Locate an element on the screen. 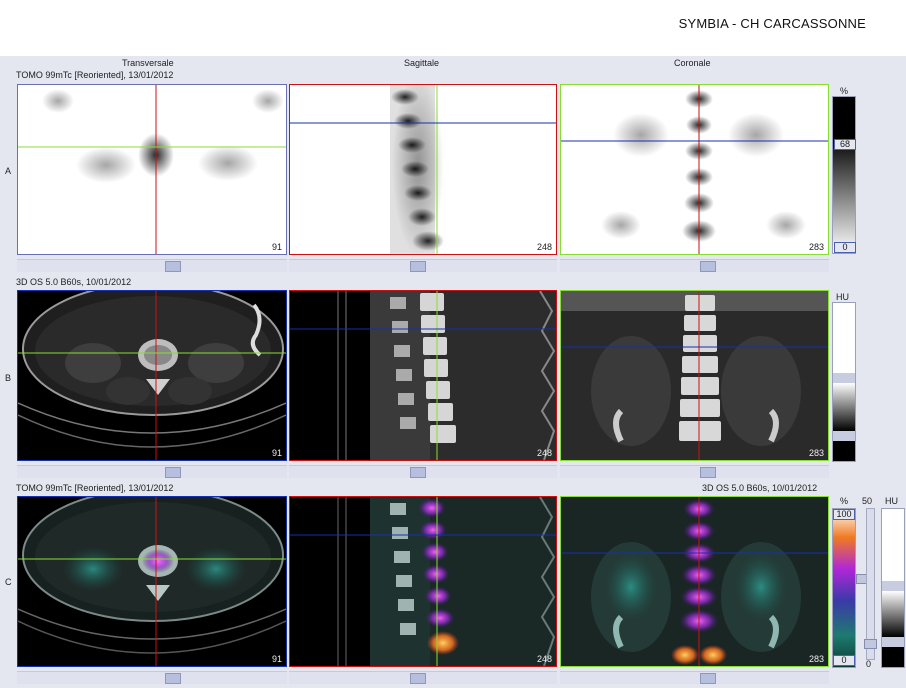 This screenshot has height=688, width=906. column-header-sagittal: Sagittale is located at coordinates (422, 63).